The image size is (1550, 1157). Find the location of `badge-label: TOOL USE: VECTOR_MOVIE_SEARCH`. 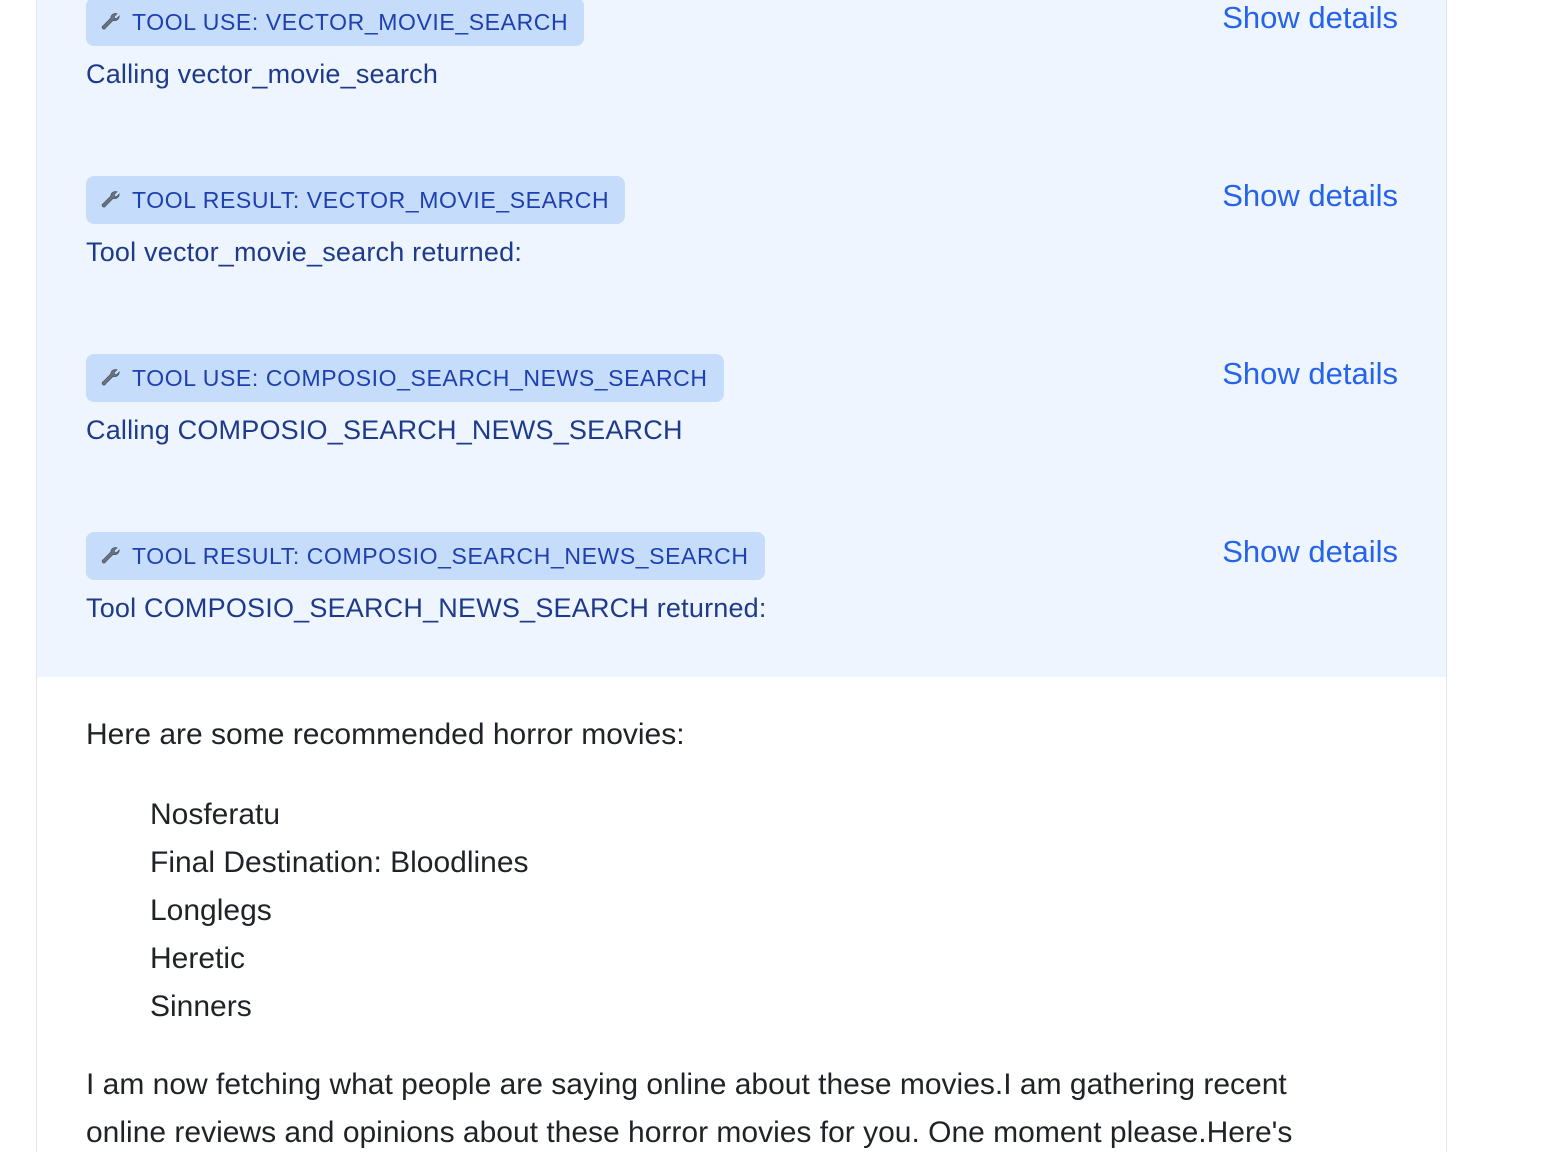

badge-label: TOOL USE: VECTOR_MOVIE_SEARCH is located at coordinates (350, 22).